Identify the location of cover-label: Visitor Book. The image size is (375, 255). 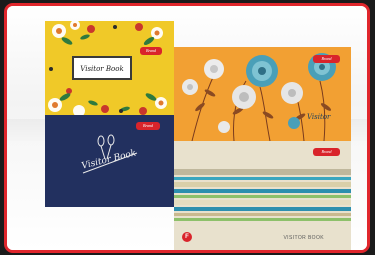
(102, 68).